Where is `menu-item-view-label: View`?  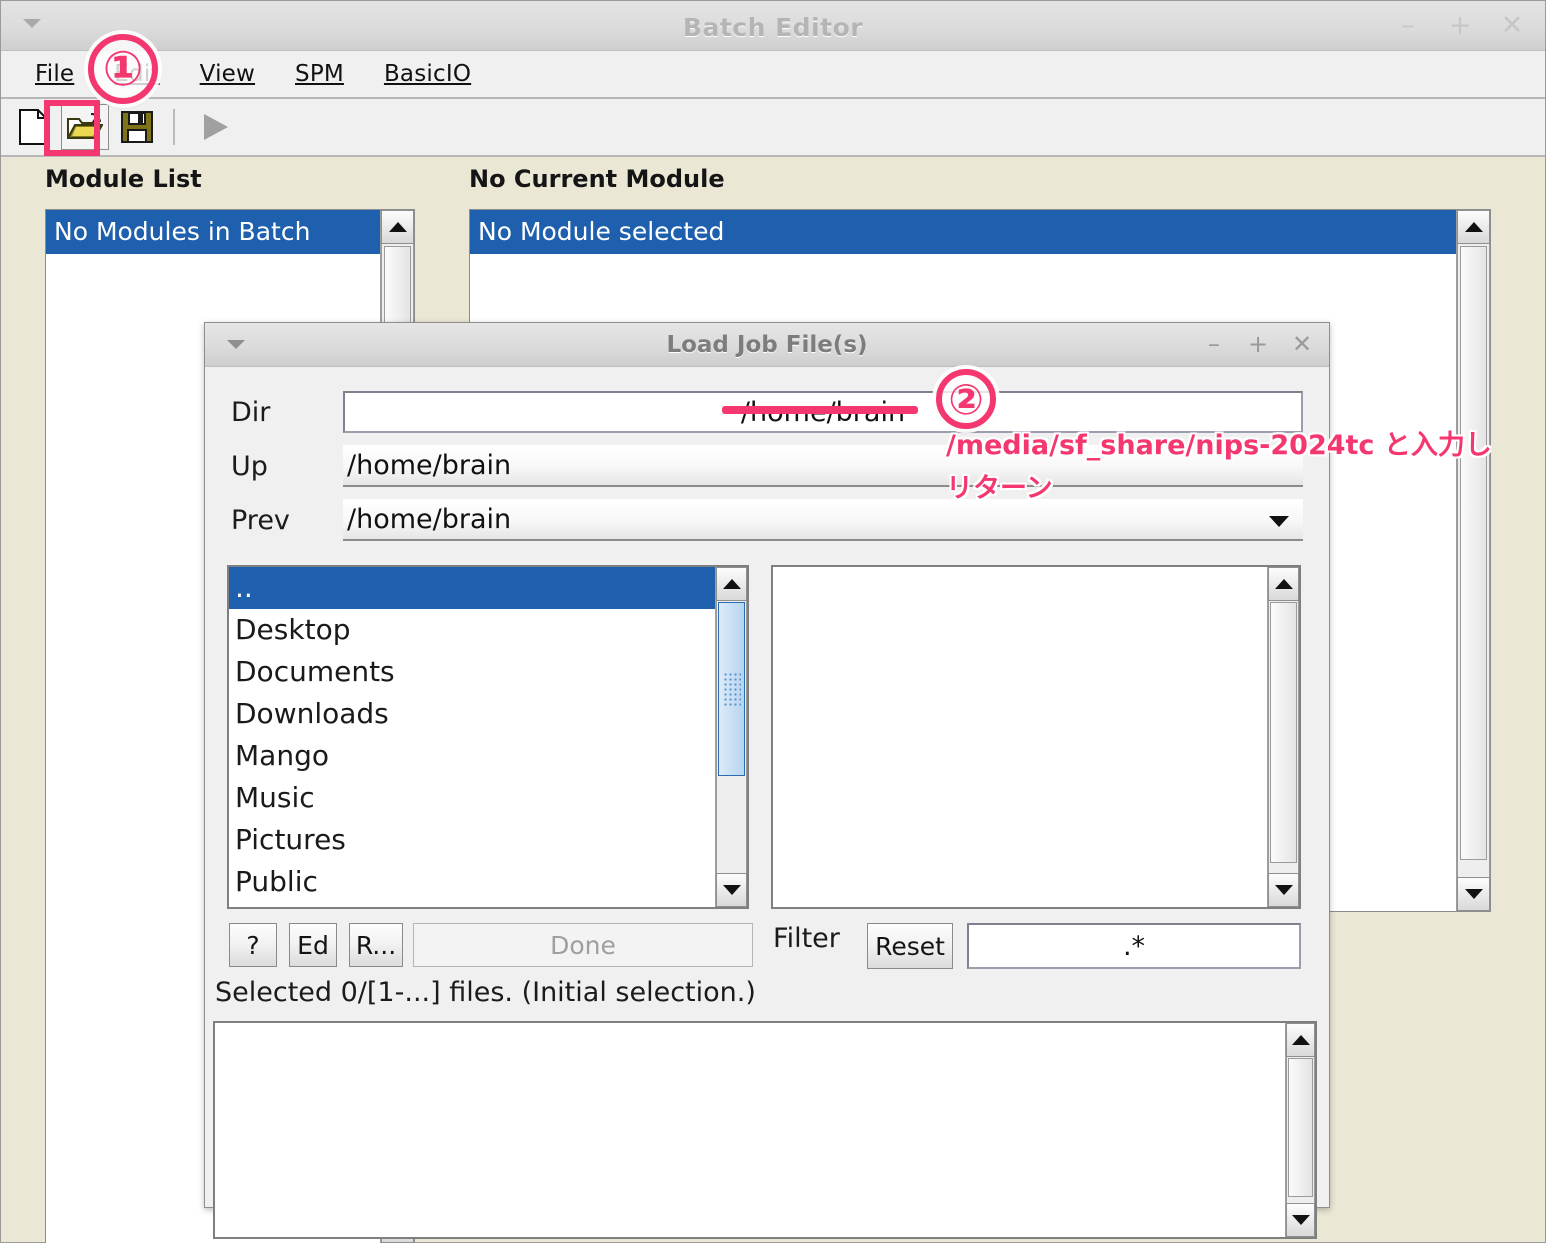
menu-item-view-label: View is located at coordinates (227, 74).